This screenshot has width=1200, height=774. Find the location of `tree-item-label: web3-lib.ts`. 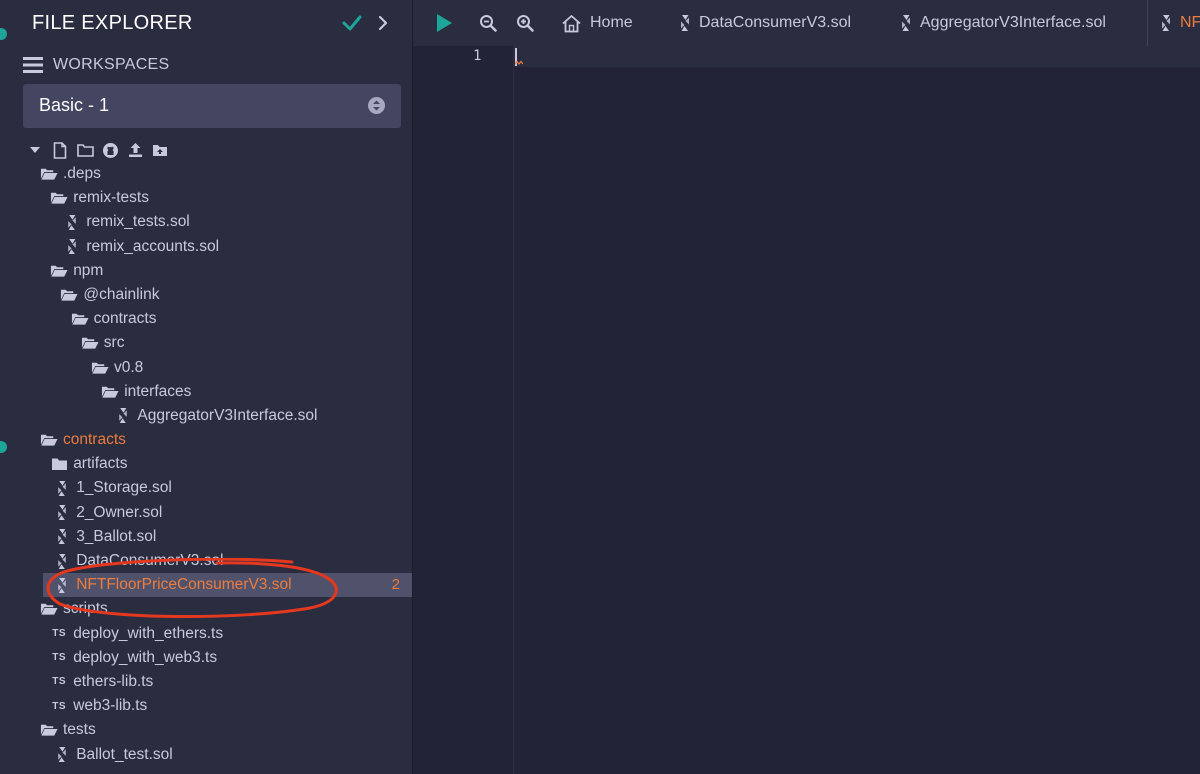

tree-item-label: web3-lib.ts is located at coordinates (110, 706).